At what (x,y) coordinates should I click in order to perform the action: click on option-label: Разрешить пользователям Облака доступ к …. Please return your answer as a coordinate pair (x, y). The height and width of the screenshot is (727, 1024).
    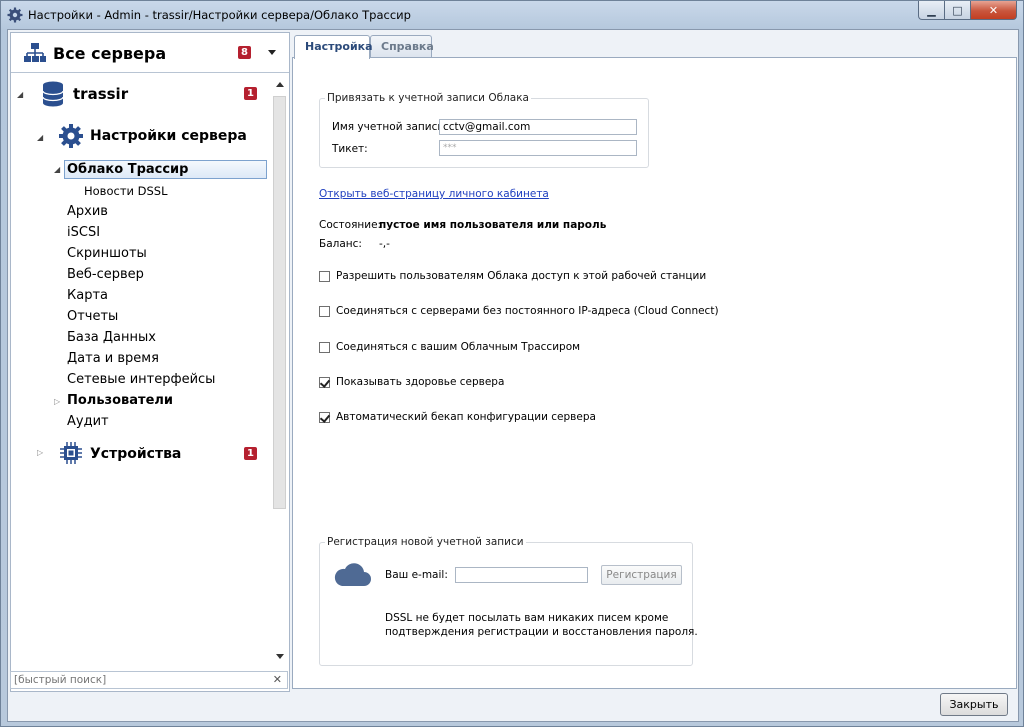
    Looking at the image, I should click on (521, 276).